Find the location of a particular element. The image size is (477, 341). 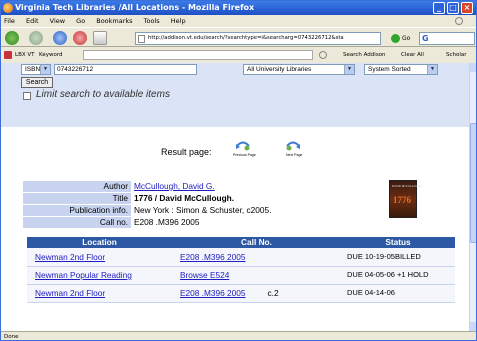

author-link: McCullough, David G. is located at coordinates (174, 186).